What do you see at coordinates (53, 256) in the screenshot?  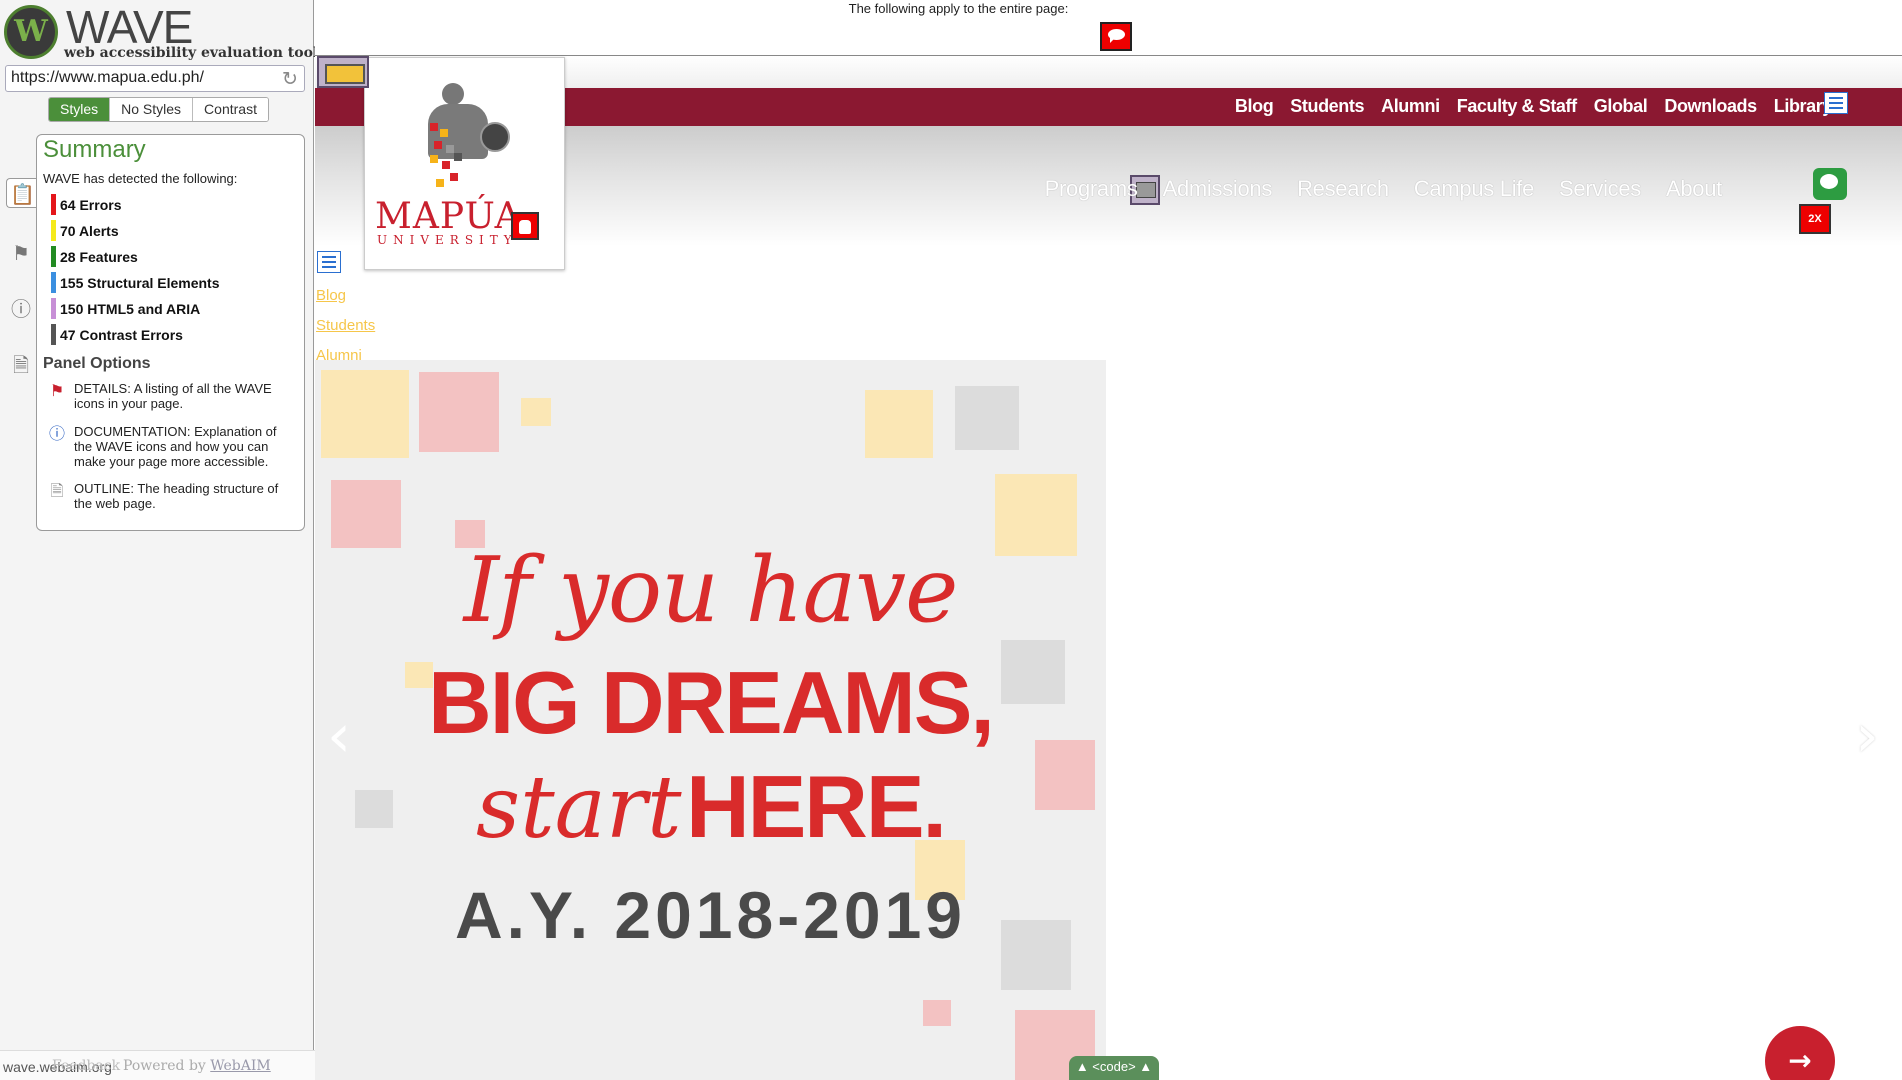 I see `features-color-bar` at bounding box center [53, 256].